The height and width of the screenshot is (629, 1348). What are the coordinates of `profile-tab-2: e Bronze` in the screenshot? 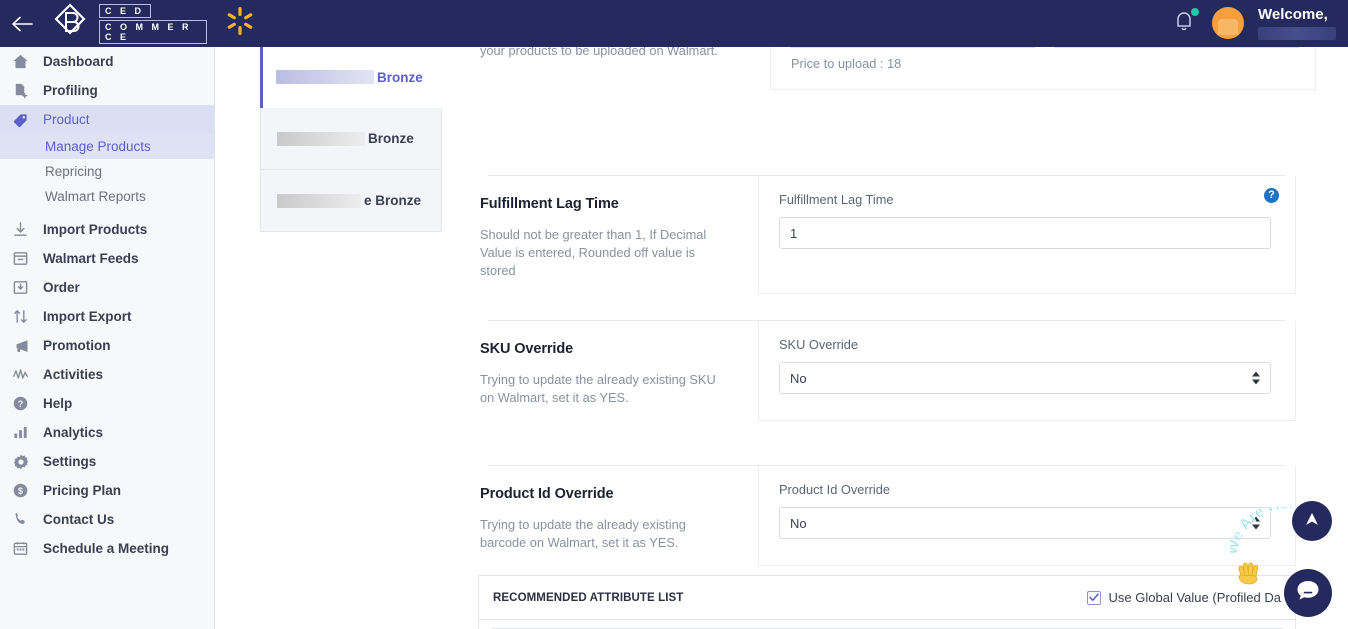 It's located at (351, 201).